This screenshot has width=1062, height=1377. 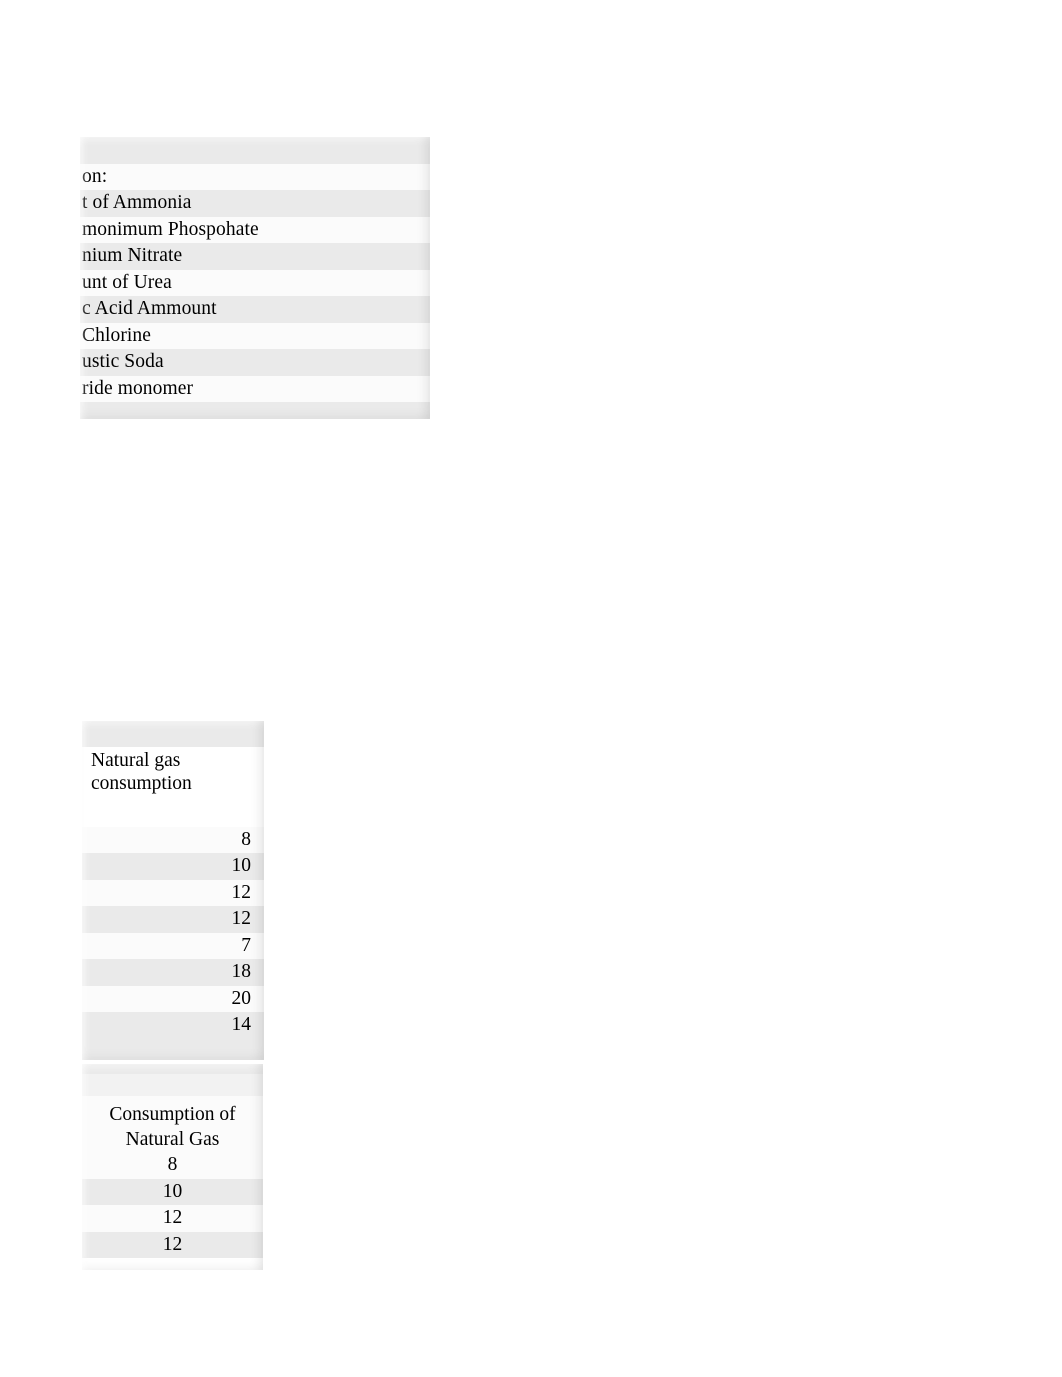 What do you see at coordinates (172, 1124) in the screenshot?
I see `consumption-of-natural-gas-header: Consumption of Natural Gas` at bounding box center [172, 1124].